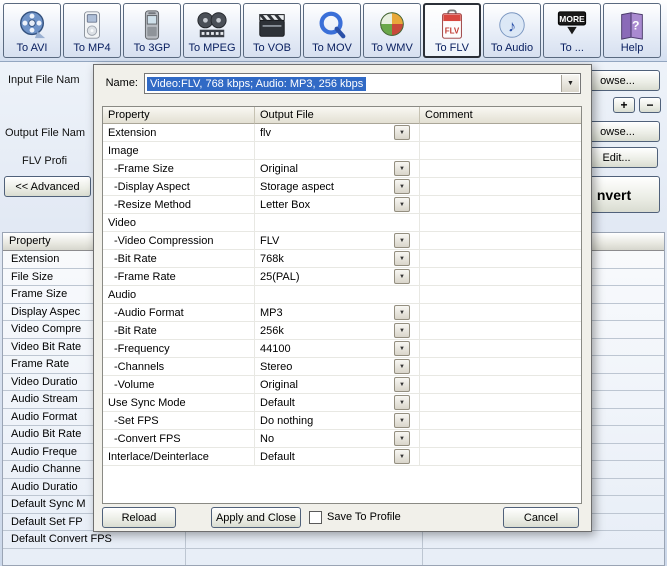 This screenshot has height=566, width=667. What do you see at coordinates (315, 517) in the screenshot?
I see `save-to-profile-checkbox` at bounding box center [315, 517].